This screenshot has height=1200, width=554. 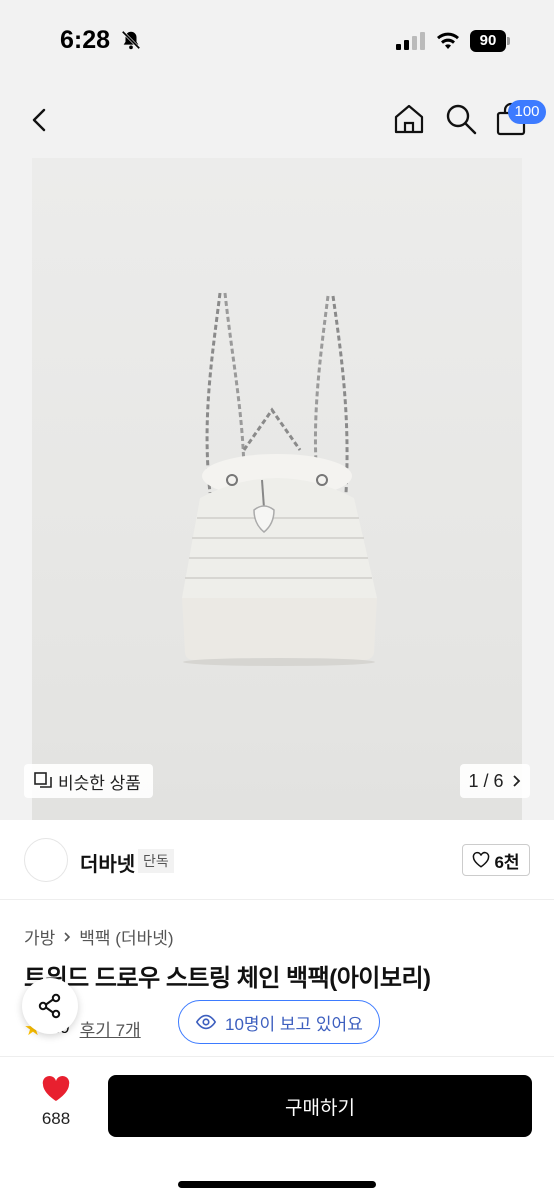 I want to click on eye-icon, so click(x=206, y=1022).